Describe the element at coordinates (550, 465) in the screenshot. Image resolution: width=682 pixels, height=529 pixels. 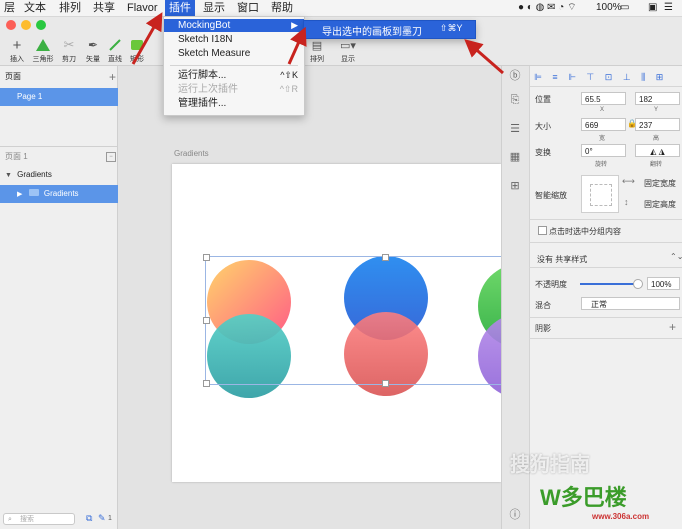
I see `watermark-sogou: 搜狗指南` at that location.